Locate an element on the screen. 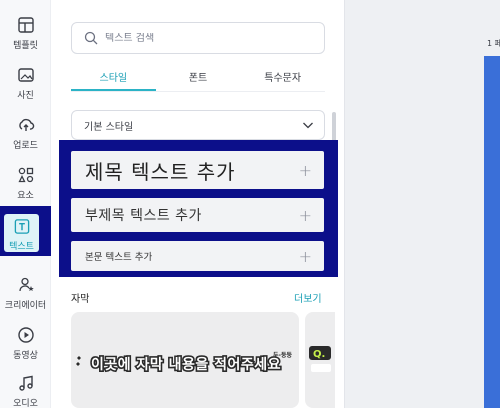 The width and height of the screenshot is (500, 408). search-input is located at coordinates (205, 38).